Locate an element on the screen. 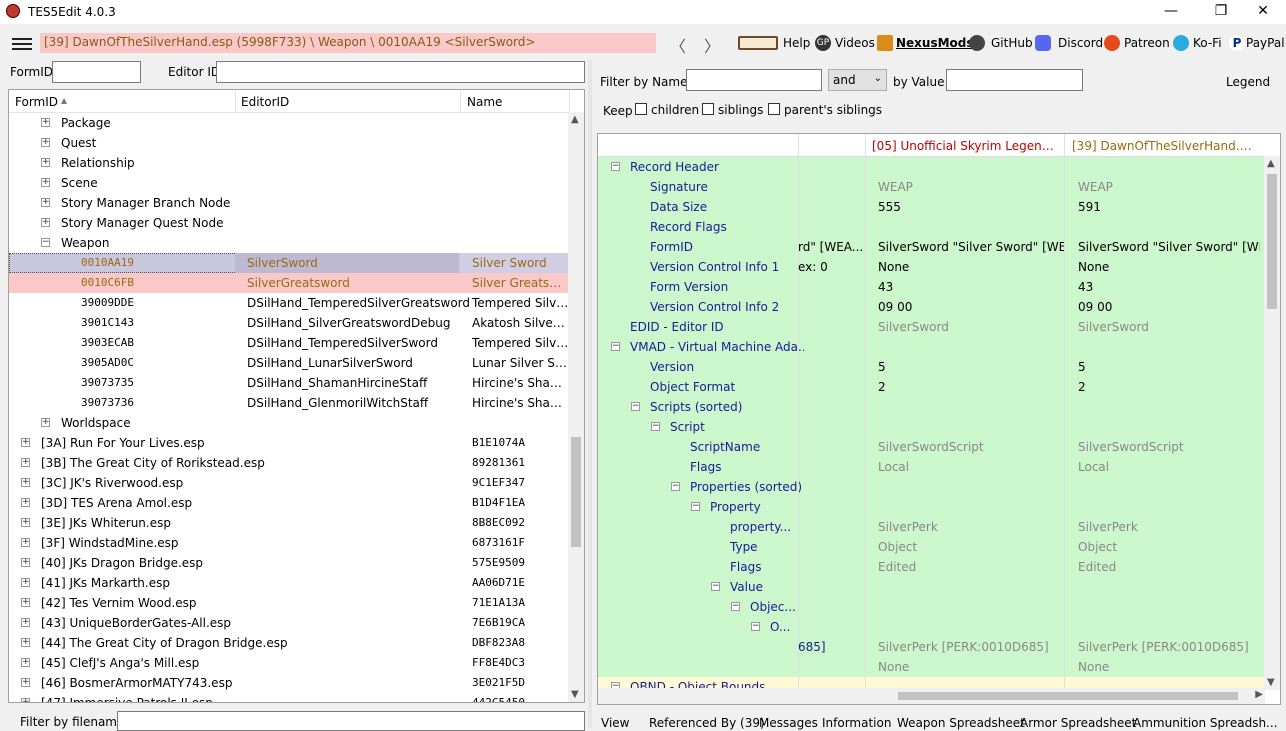  tree-vertical-scrollbar: ▲ ▼ is located at coordinates (576, 407).